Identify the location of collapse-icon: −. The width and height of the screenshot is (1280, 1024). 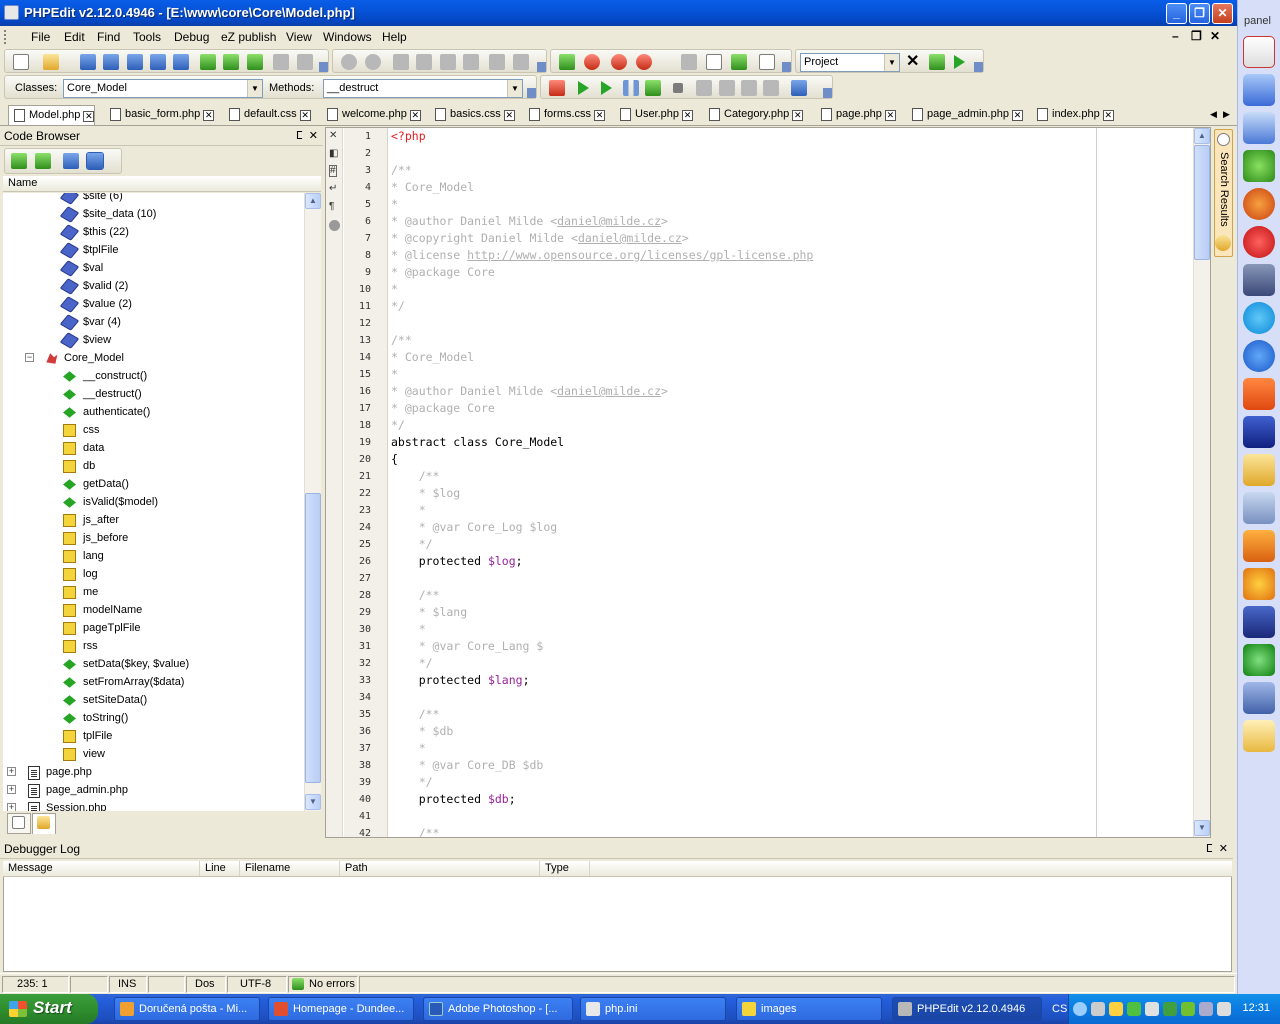
(29, 357).